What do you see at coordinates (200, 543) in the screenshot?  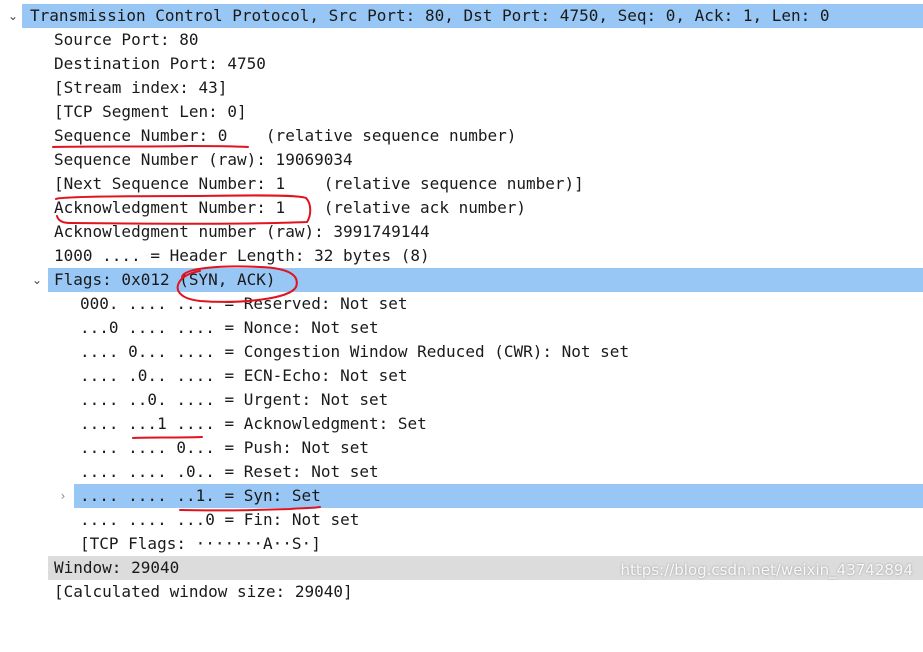 I see `tree-row-label: [TCP Flags: ·······A··S·]` at bounding box center [200, 543].